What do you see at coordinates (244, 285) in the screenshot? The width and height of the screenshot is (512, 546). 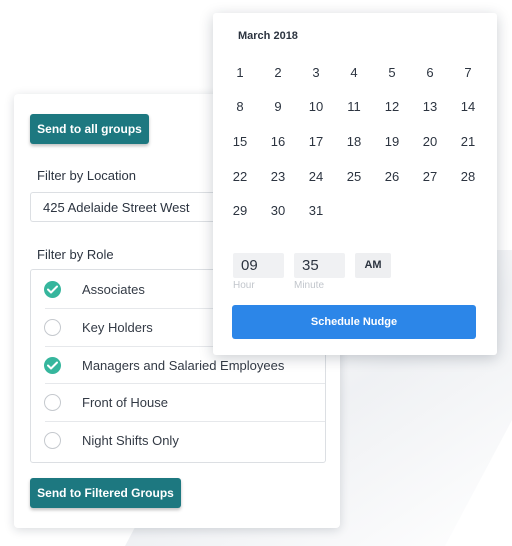 I see `hour-caption: Hour` at bounding box center [244, 285].